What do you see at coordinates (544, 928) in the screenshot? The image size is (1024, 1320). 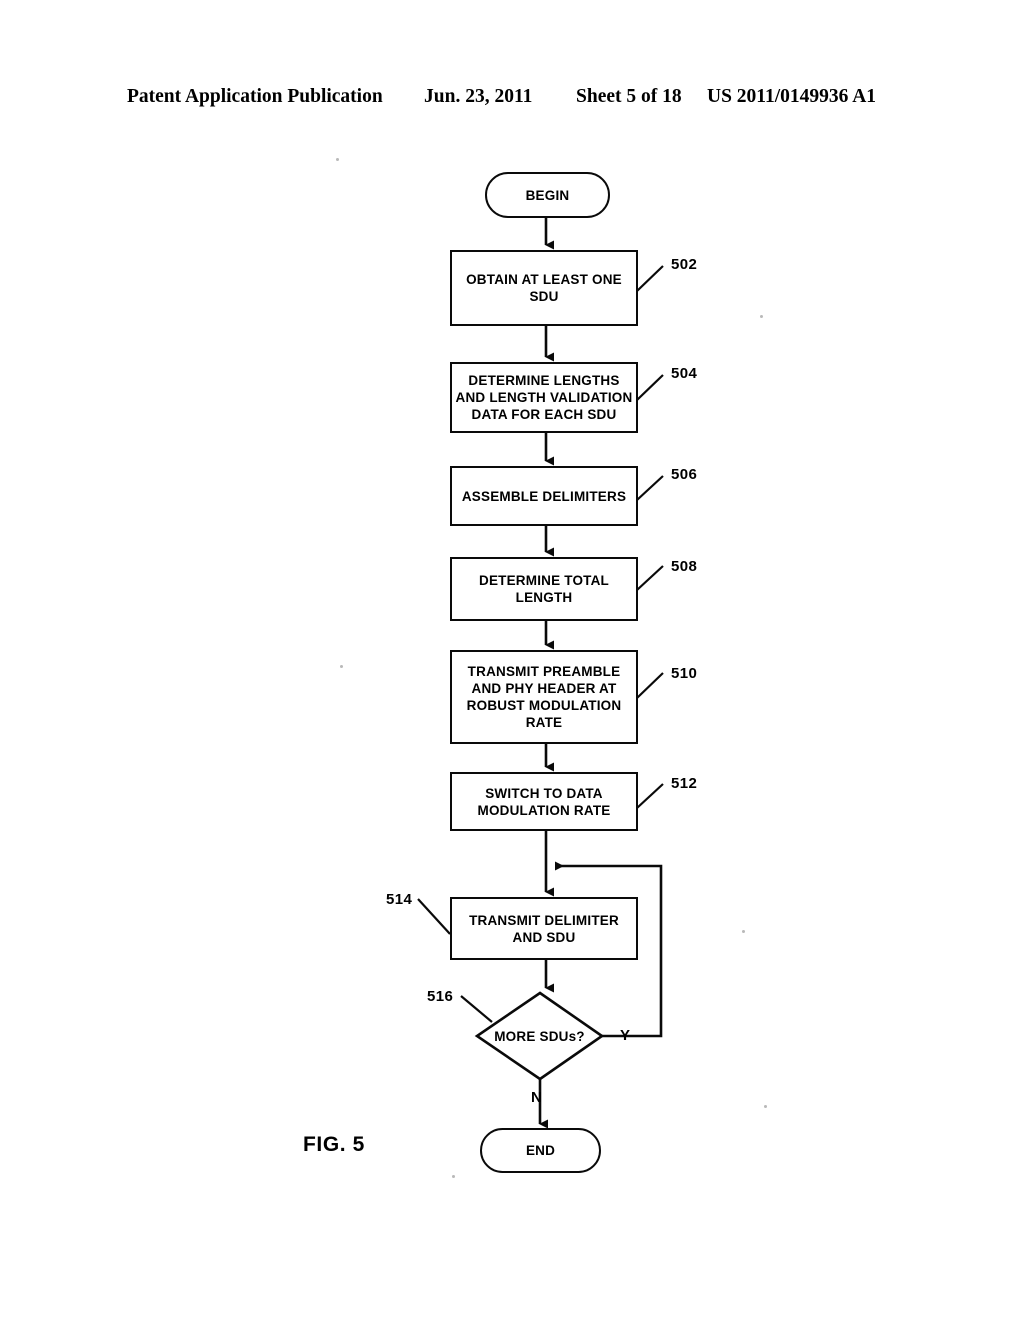 I see `node-514-transmit-delimiter-sdu` at bounding box center [544, 928].